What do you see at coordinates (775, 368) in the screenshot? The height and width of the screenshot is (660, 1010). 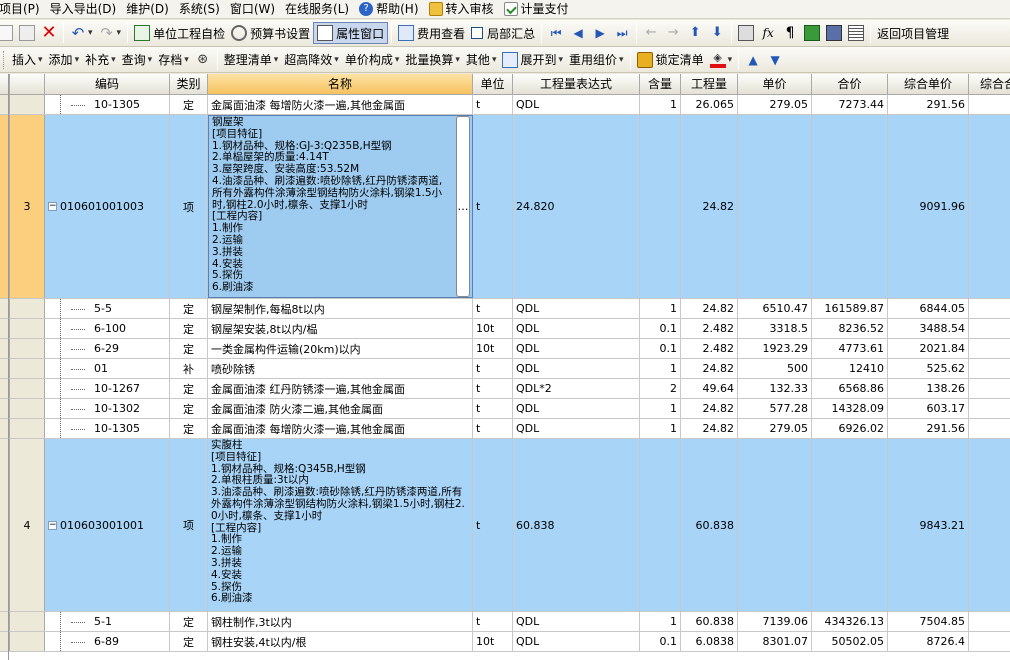 I see `cell-price: 500` at bounding box center [775, 368].